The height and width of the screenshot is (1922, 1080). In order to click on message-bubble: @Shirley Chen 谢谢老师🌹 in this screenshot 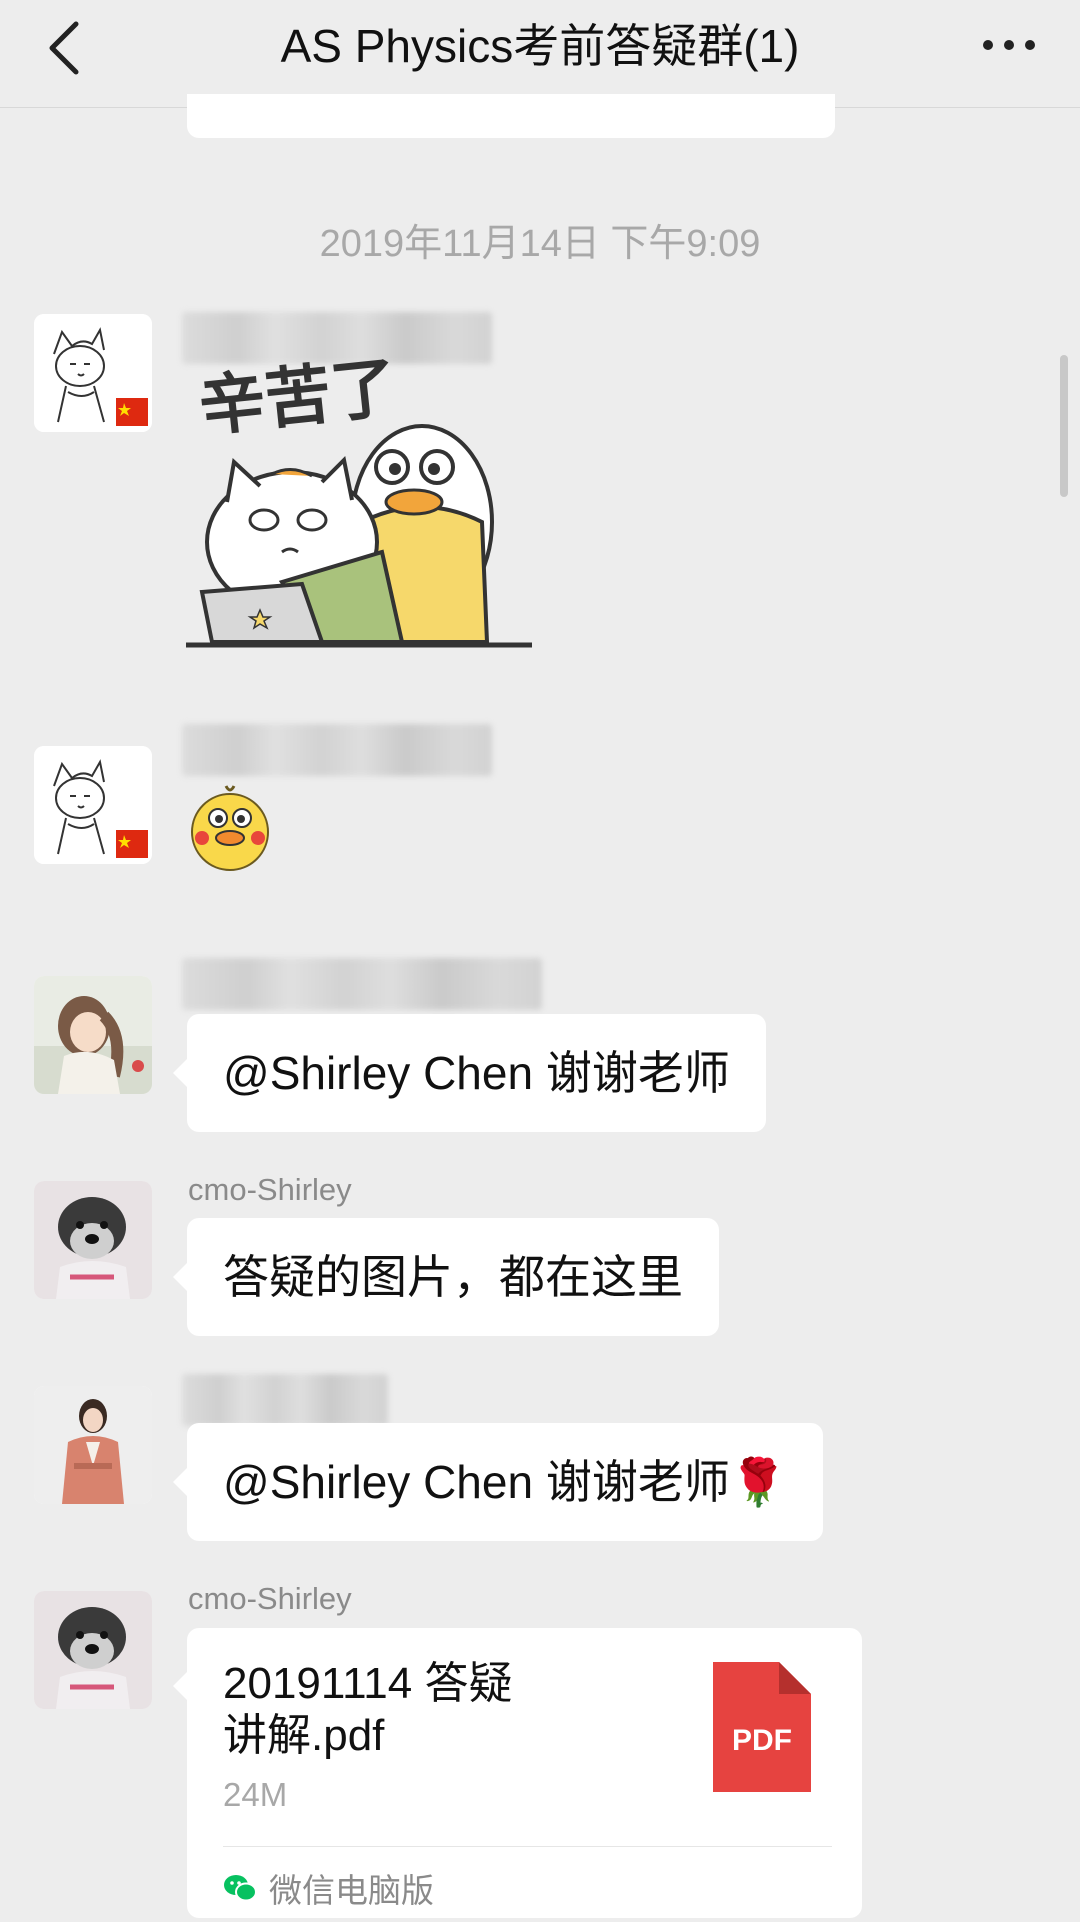, I will do `click(498, 1482)`.